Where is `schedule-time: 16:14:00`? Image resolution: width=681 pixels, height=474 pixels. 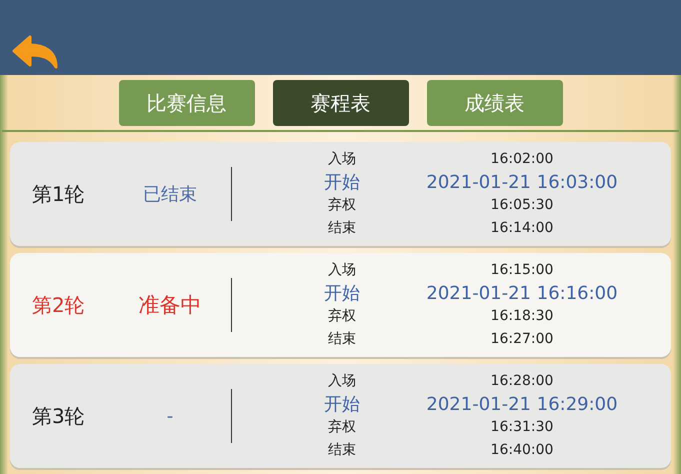 schedule-time: 16:14:00 is located at coordinates (522, 228).